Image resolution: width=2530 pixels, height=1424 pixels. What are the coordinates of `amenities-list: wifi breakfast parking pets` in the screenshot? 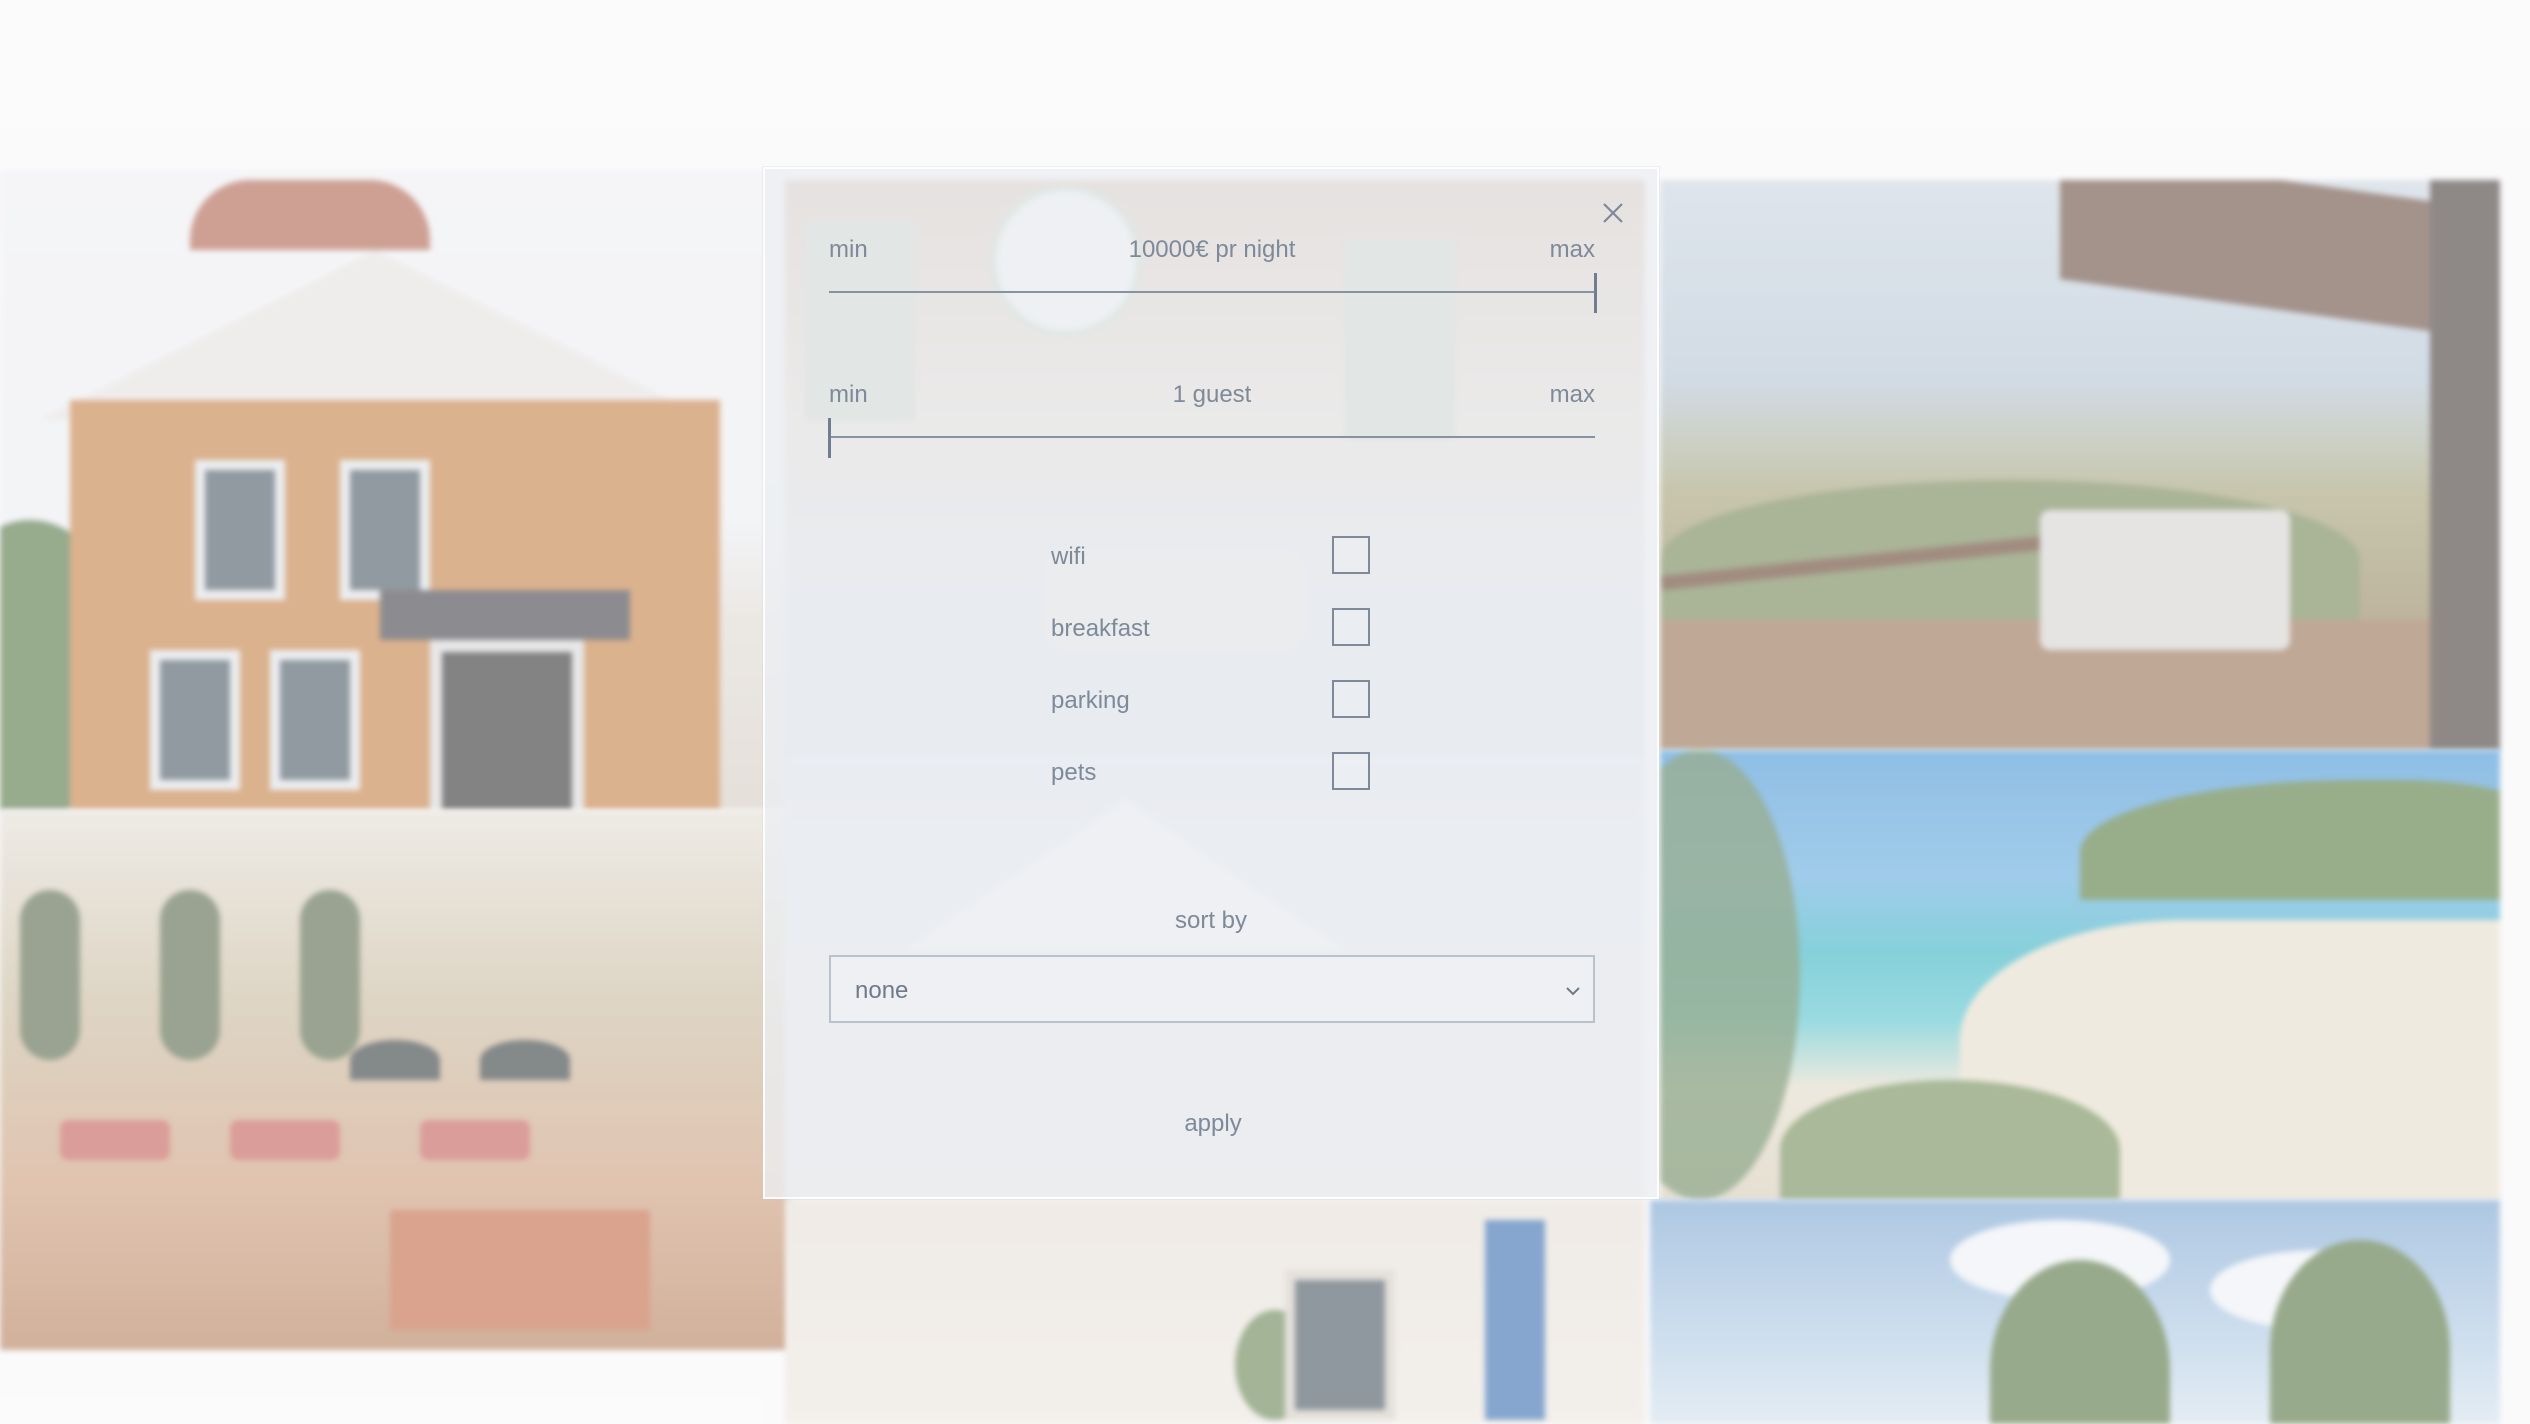 It's located at (1210, 680).